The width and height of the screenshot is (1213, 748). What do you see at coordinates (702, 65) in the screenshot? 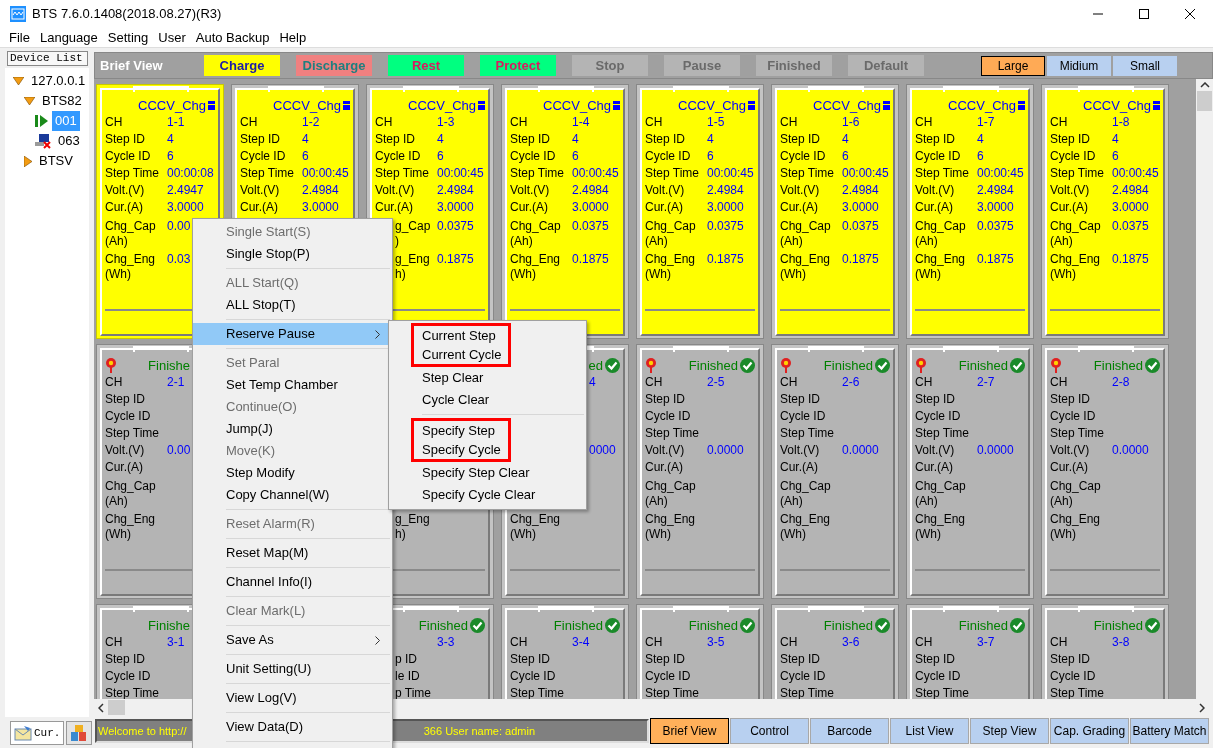
I see `legend-chip: Pause` at bounding box center [702, 65].